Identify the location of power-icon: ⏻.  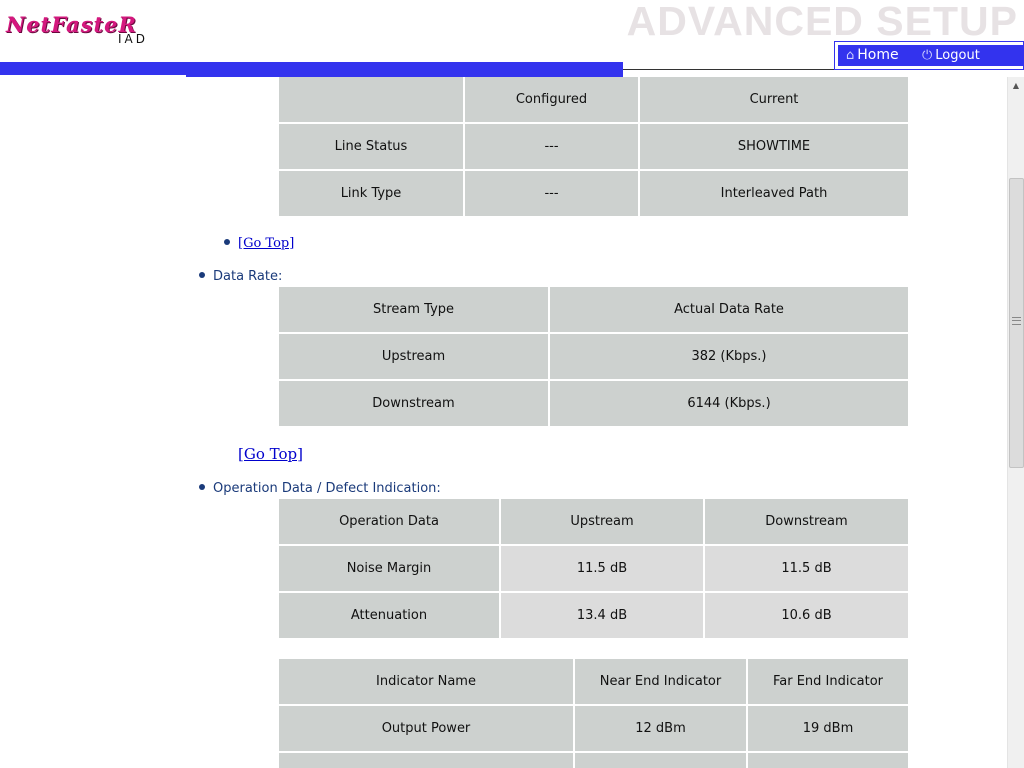
(927, 55).